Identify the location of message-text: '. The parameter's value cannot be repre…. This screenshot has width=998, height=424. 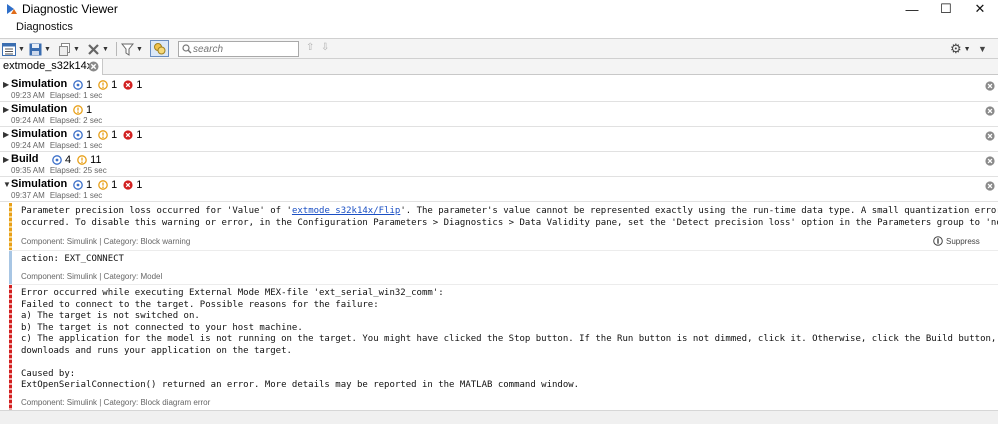
(699, 211).